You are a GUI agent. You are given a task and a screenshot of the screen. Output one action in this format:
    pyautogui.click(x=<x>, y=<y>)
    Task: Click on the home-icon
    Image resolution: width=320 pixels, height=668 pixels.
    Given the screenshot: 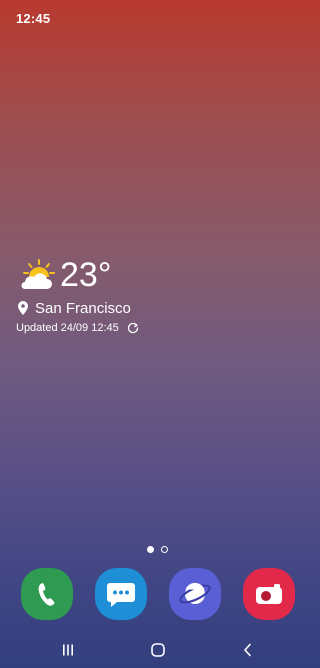 What is the action you would take?
    pyautogui.click(x=158, y=650)
    